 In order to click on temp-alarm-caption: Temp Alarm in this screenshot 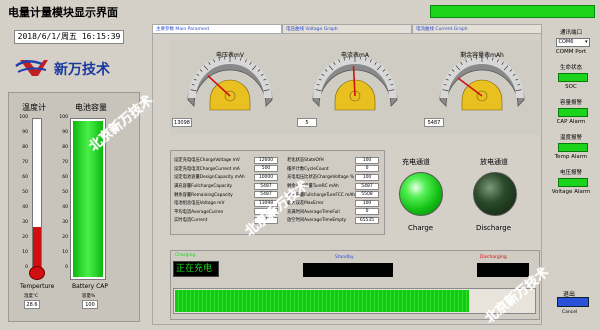, I will do `click(571, 157)`.